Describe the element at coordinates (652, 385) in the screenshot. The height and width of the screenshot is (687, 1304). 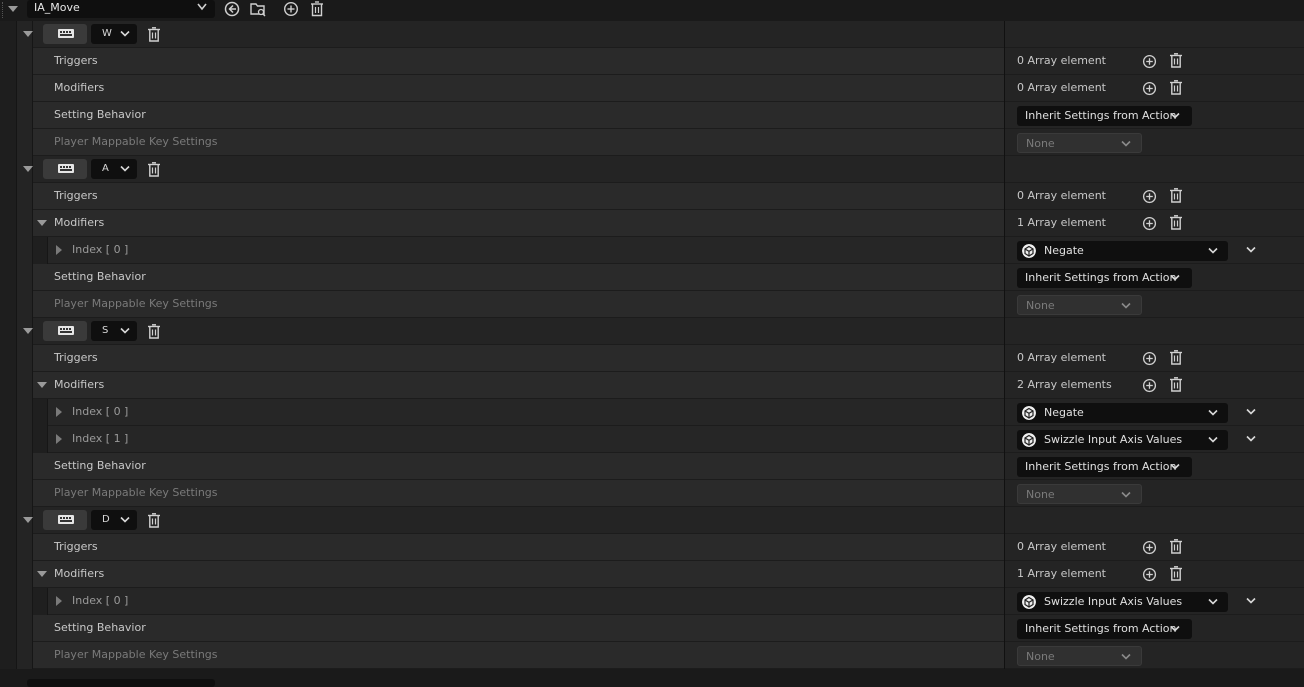
I see `modifiers-row: Modifiers 2 Array elements` at that location.